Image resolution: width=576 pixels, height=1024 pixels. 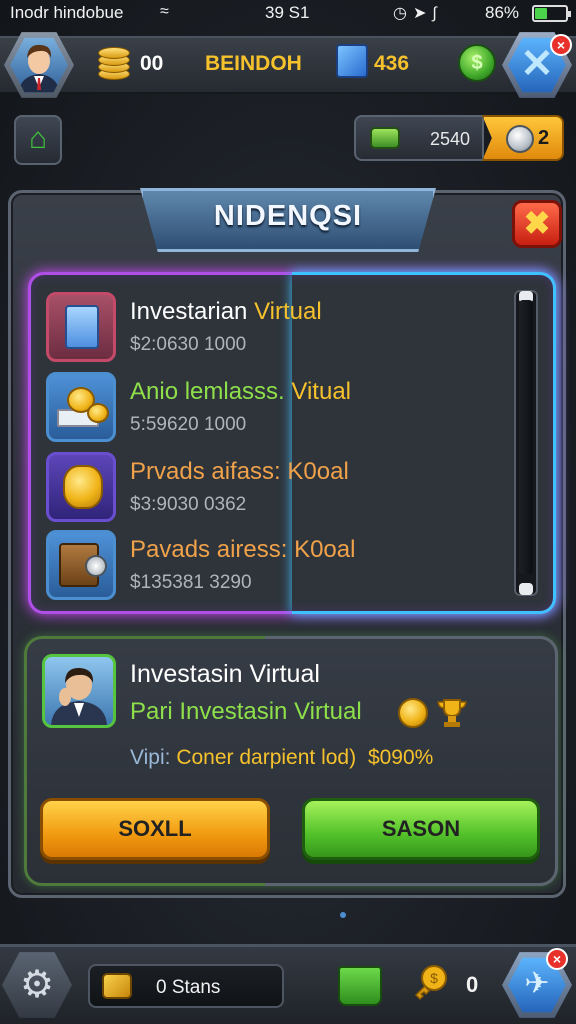 I want to click on stans-display: 0 Stans, so click(x=186, y=986).